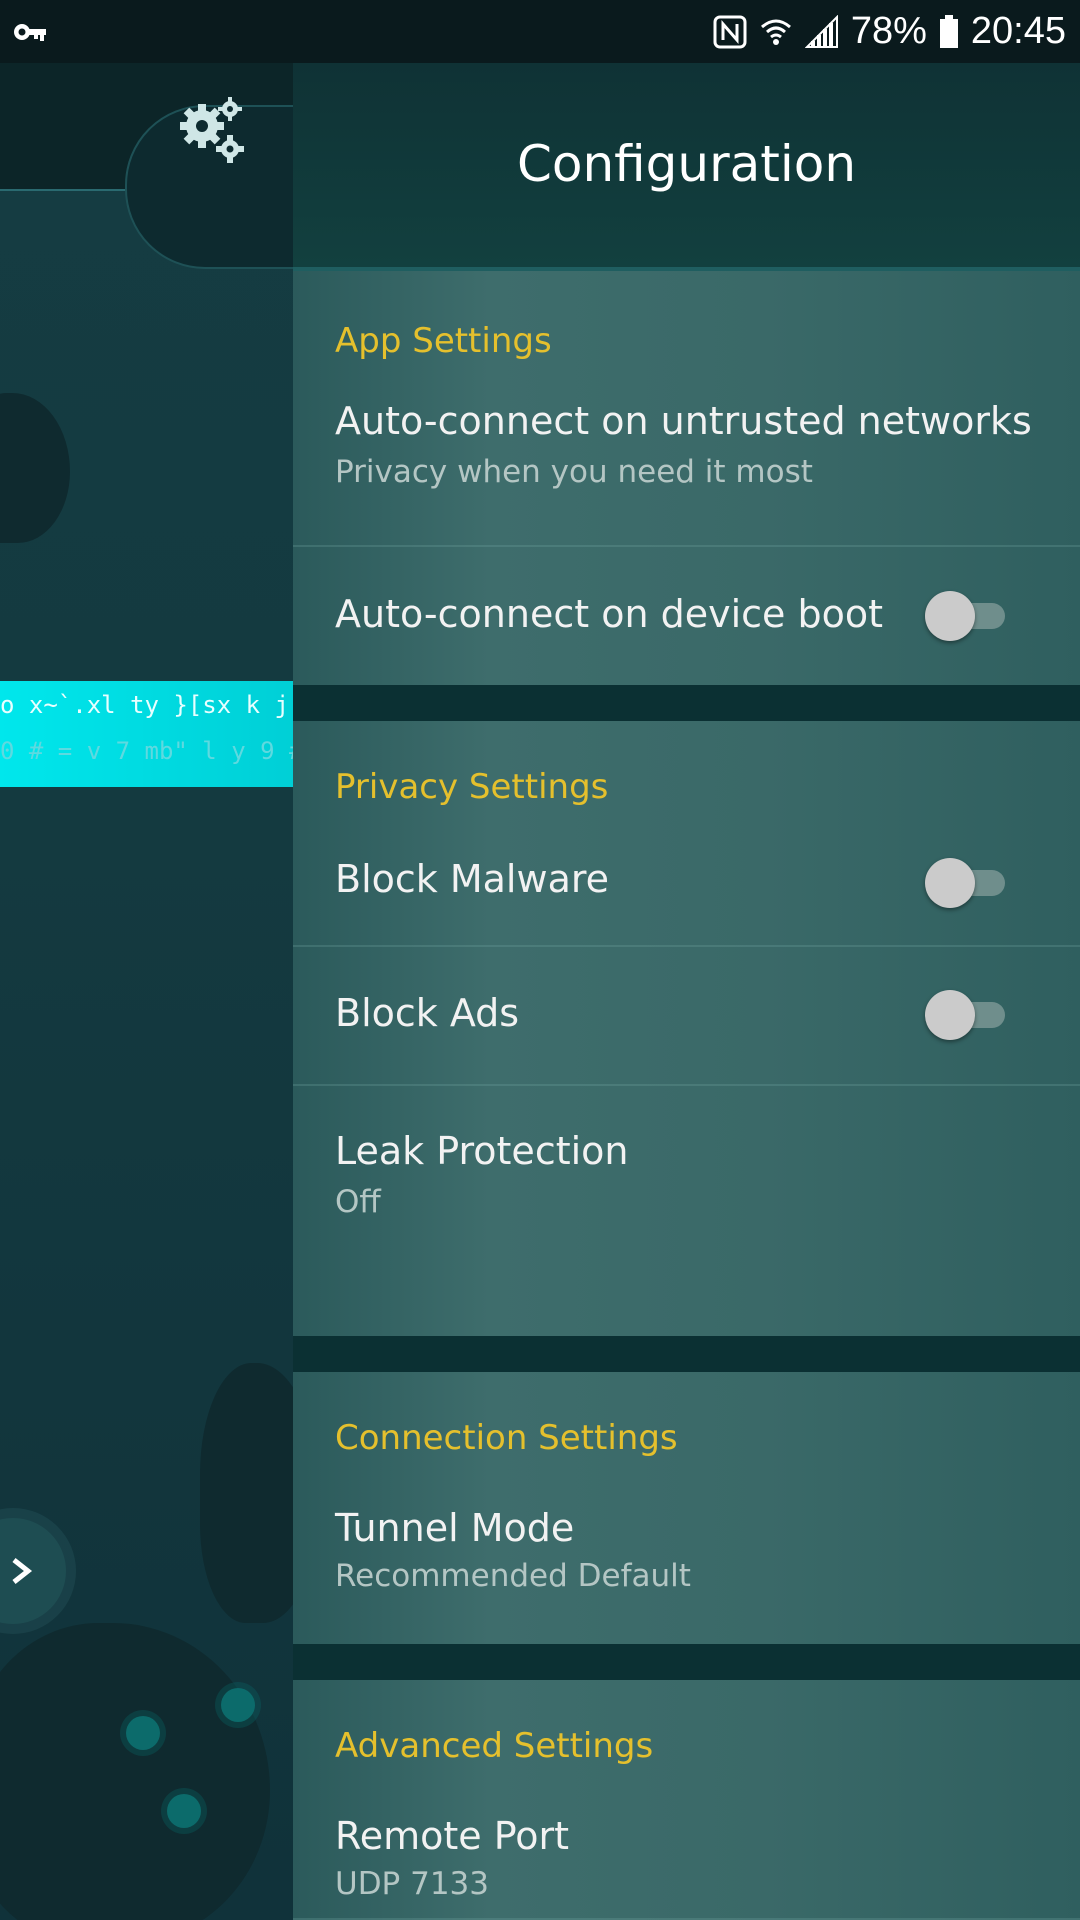 Image resolution: width=1080 pixels, height=1920 pixels. I want to click on setting-subtitle: Privacy when you need it most, so click(574, 472).